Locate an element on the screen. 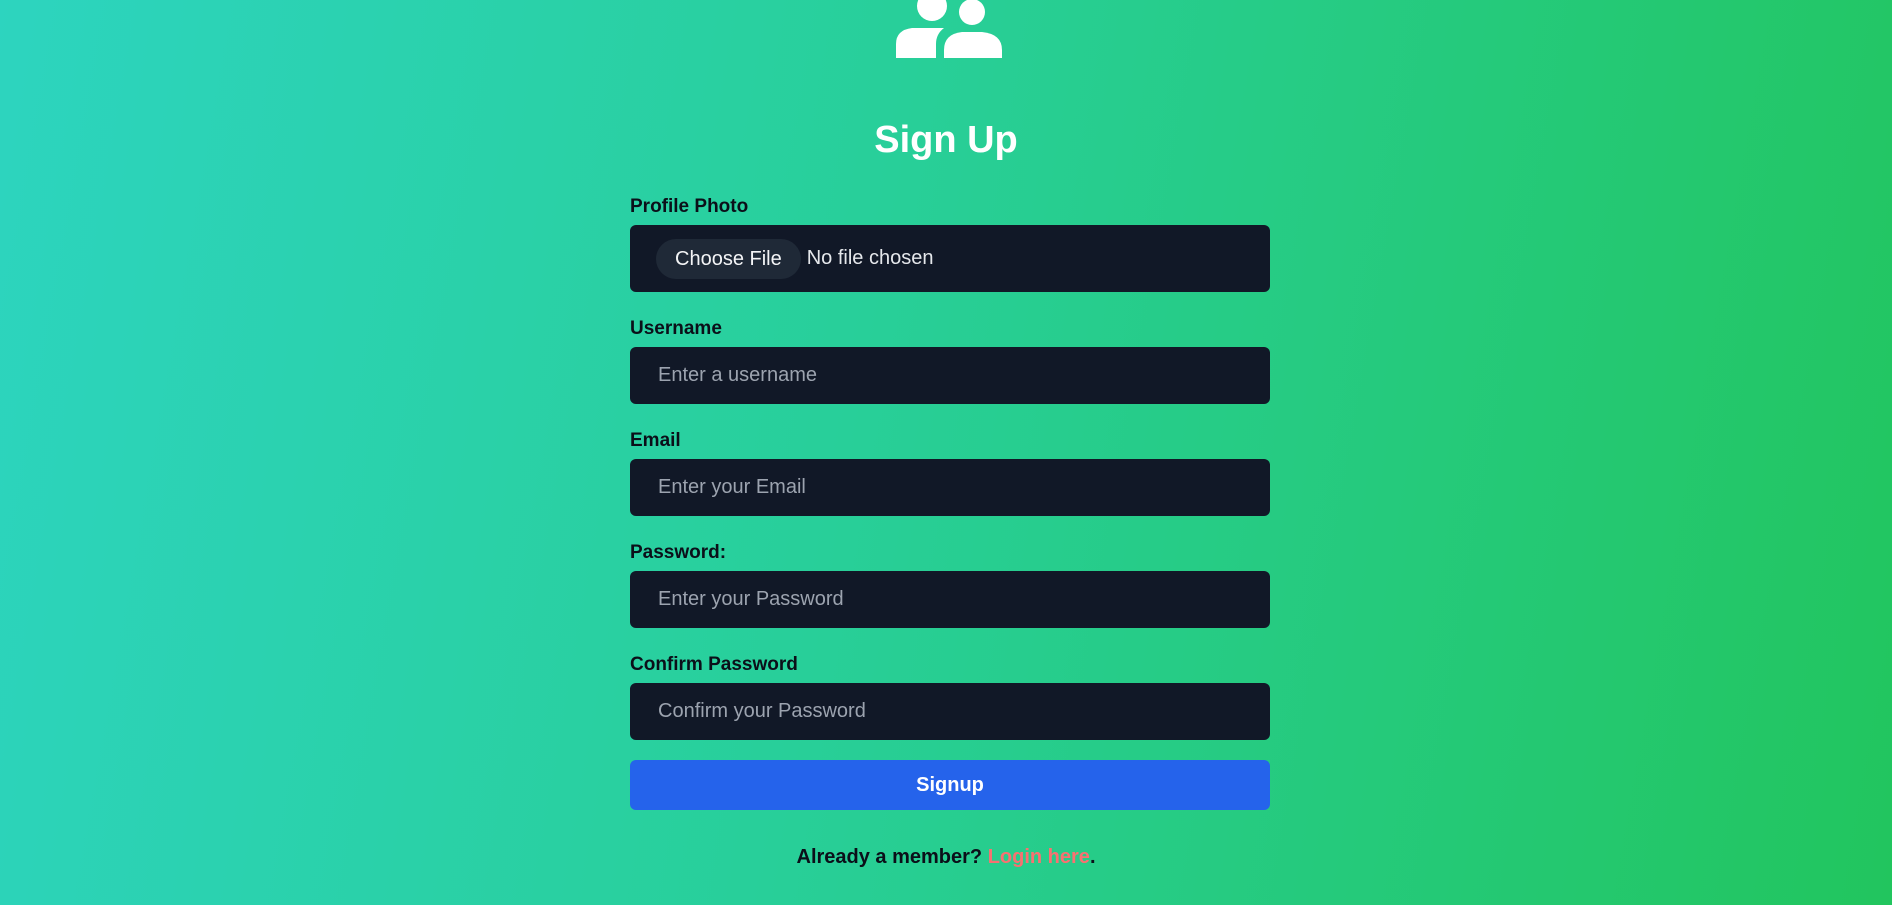 The height and width of the screenshot is (905, 1892). page-title: Sign Up is located at coordinates (946, 140).